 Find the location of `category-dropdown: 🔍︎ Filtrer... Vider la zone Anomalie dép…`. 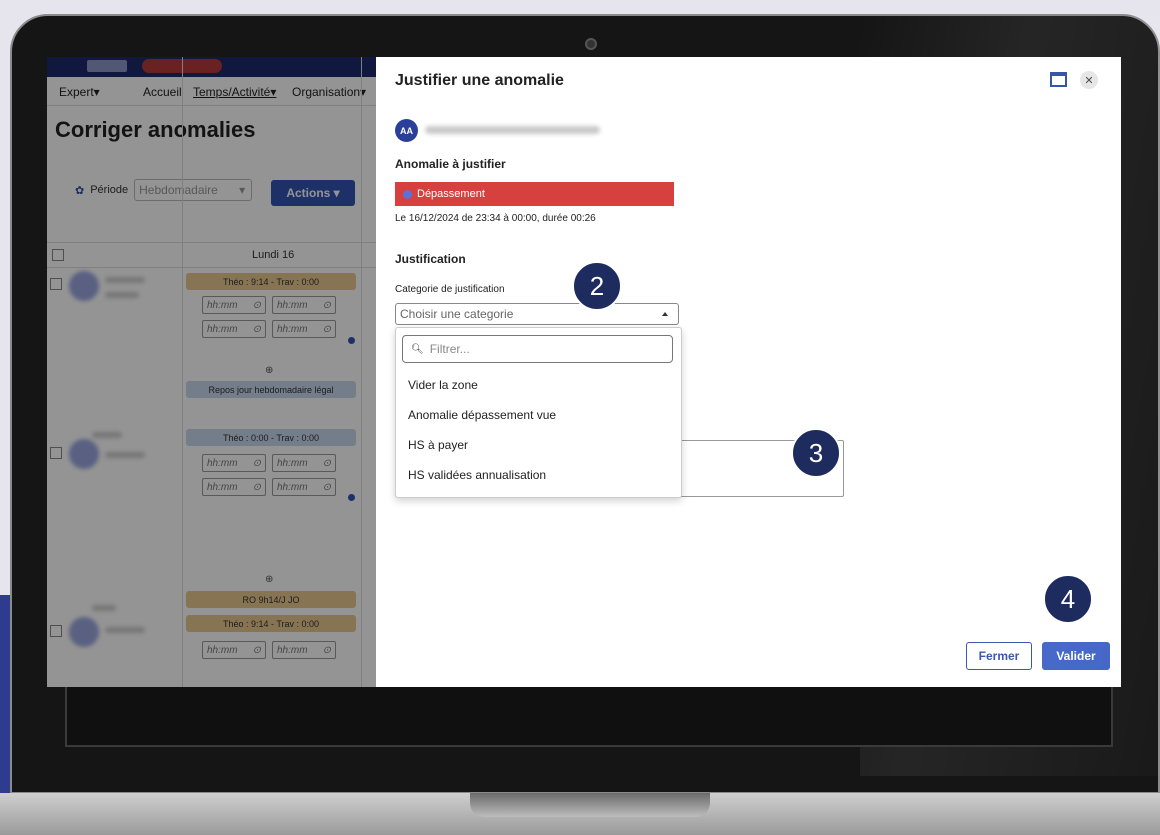

category-dropdown: 🔍︎ Filtrer... Vider la zone Anomalie dép… is located at coordinates (538, 412).